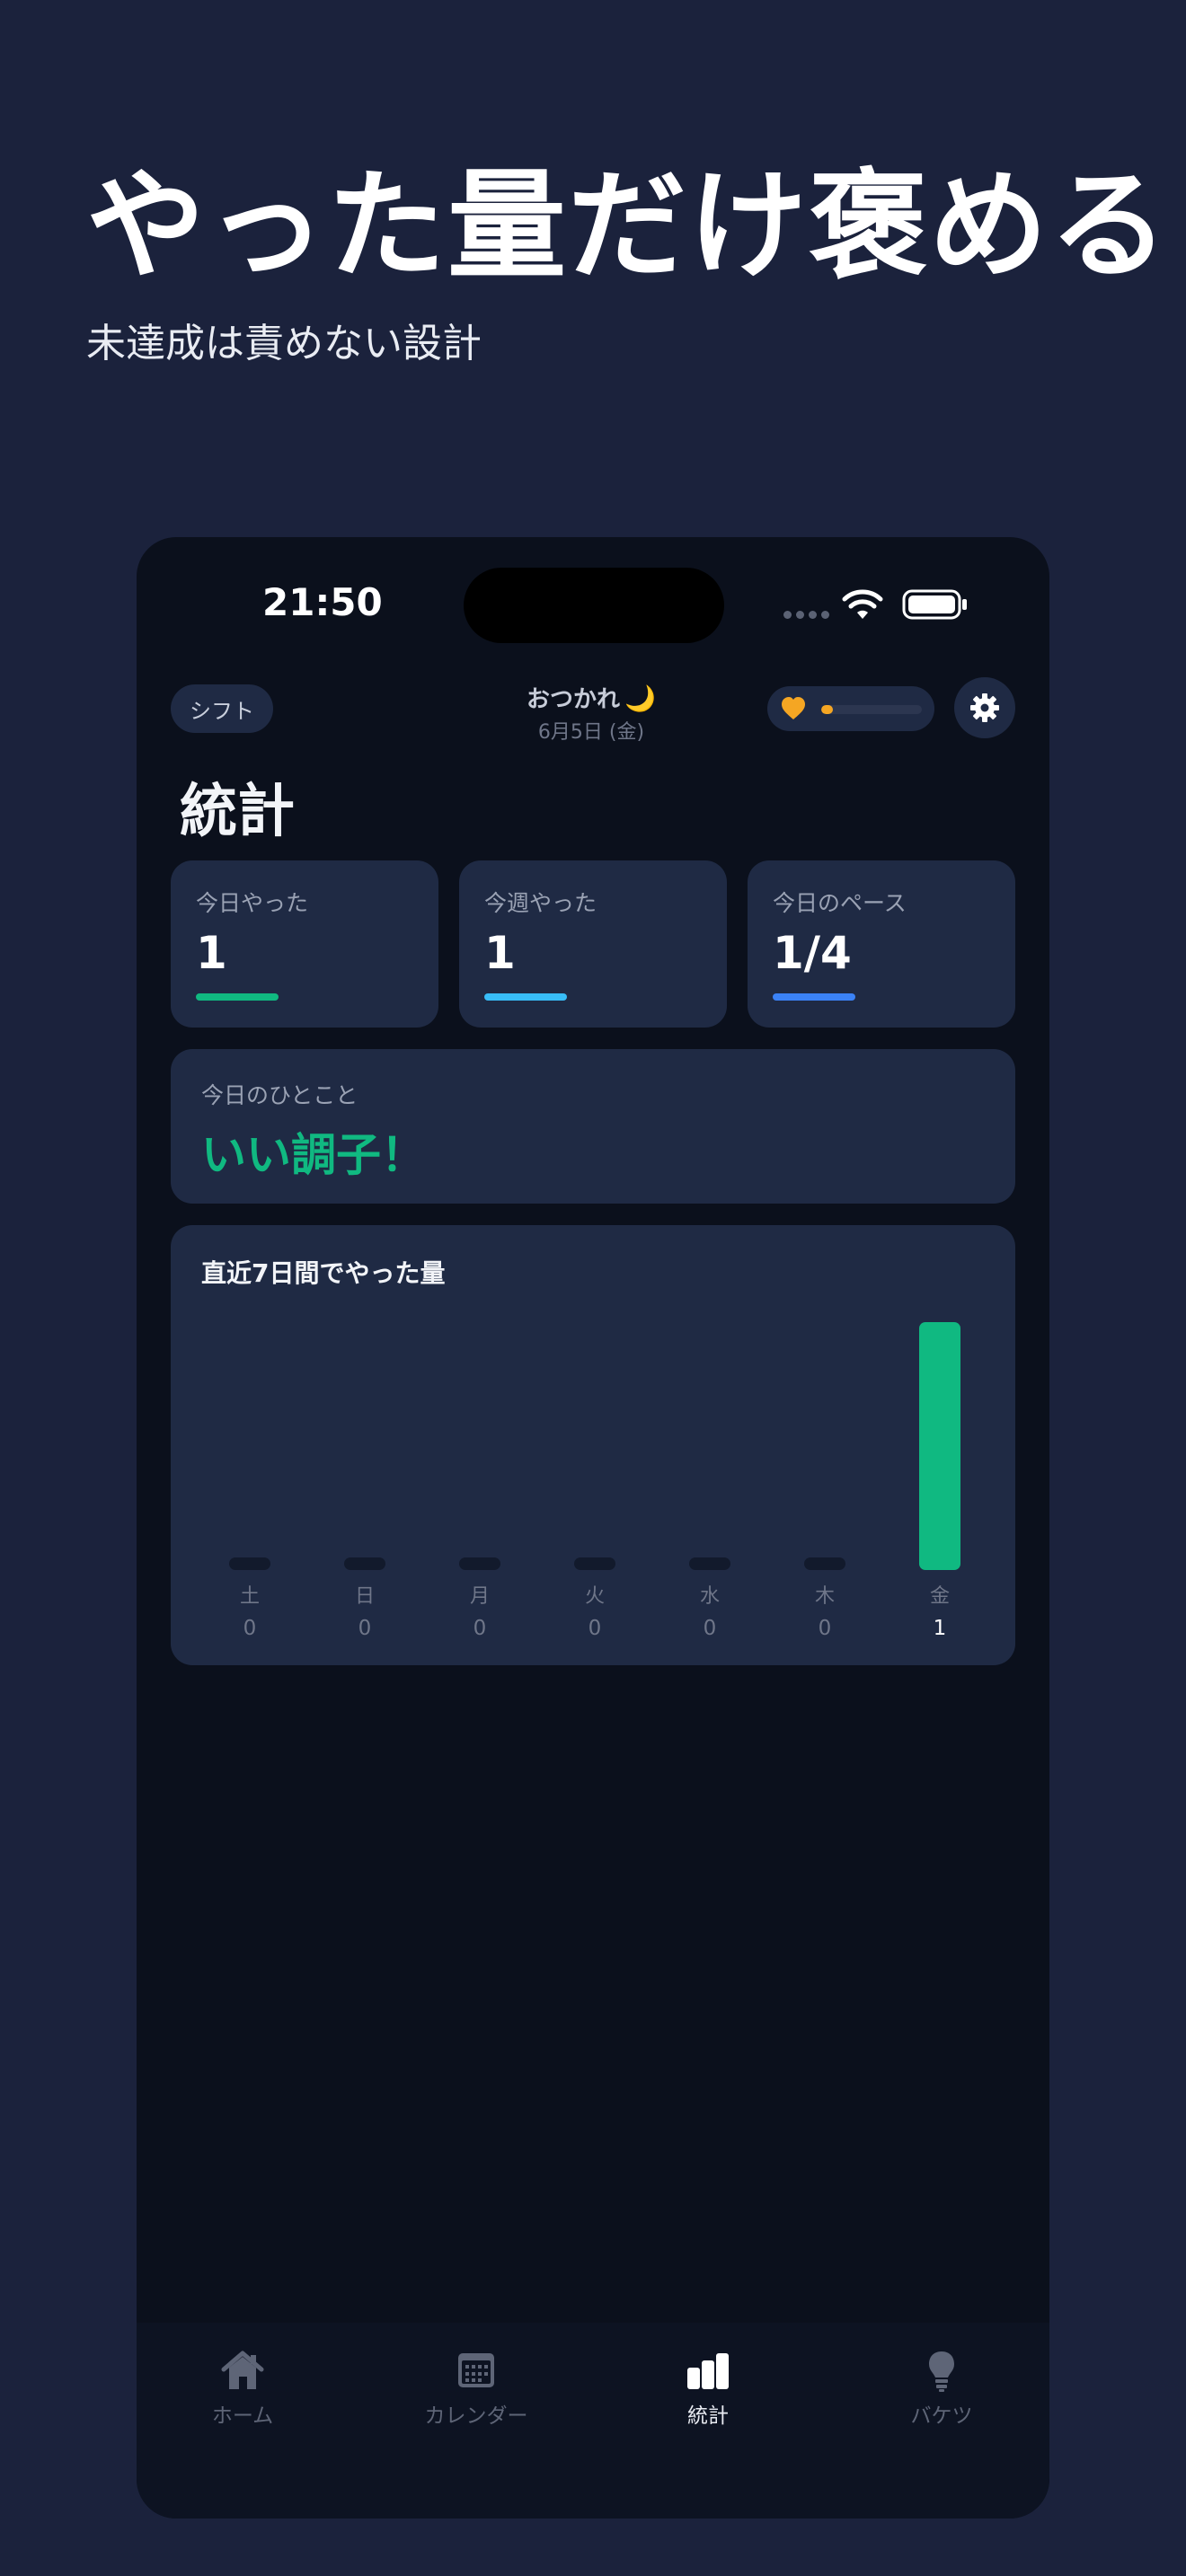 This screenshot has height=2576, width=1186. I want to click on chart-day-label: 金, so click(940, 1596).